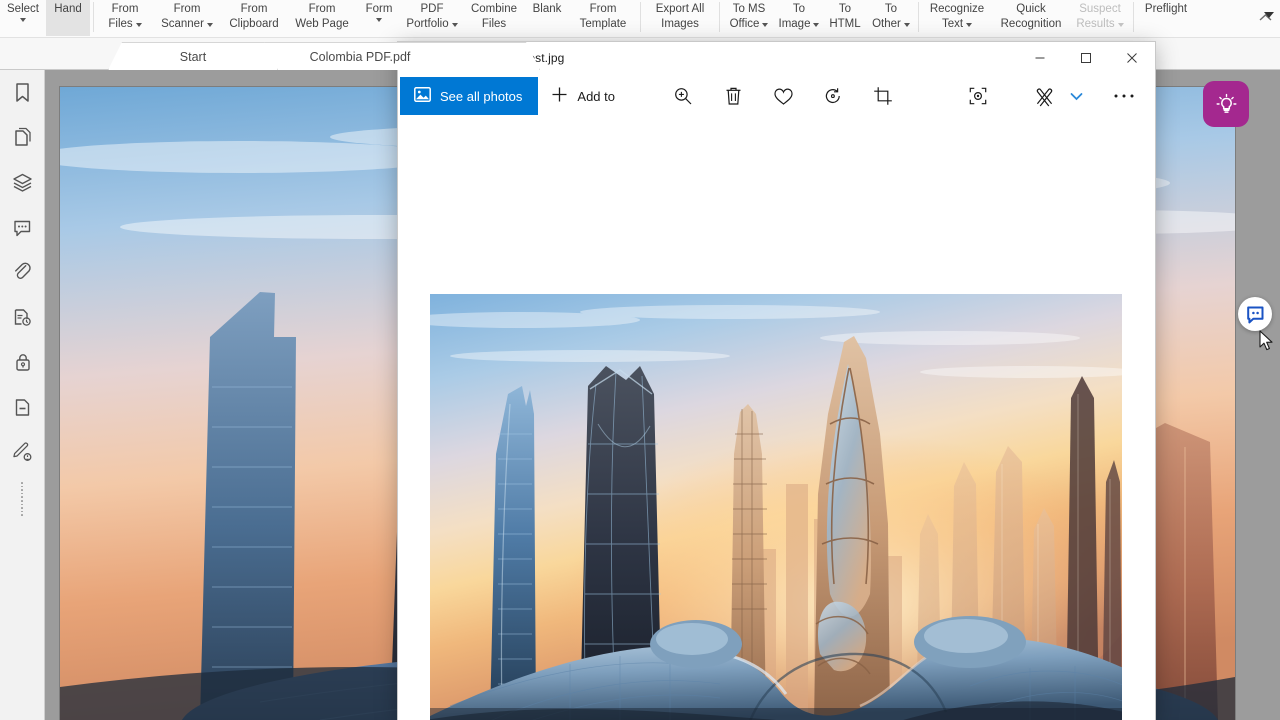  I want to click on ribbon-button-label: Quick, so click(1031, 9).